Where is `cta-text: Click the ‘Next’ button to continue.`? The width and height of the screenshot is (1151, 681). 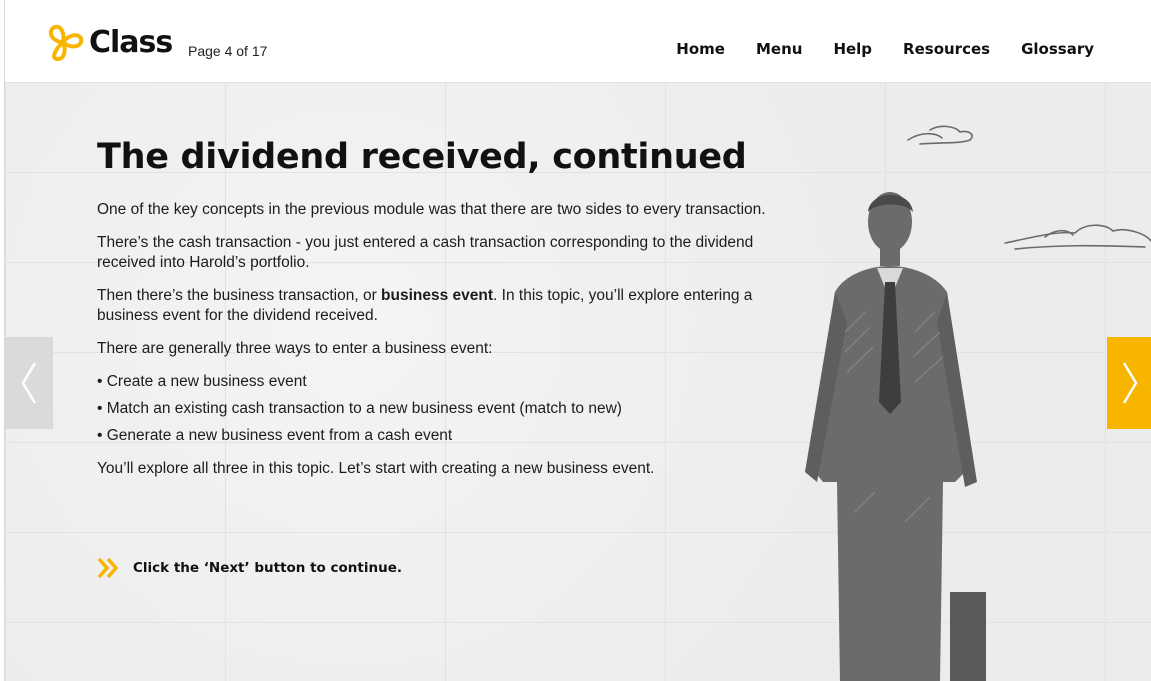 cta-text: Click the ‘Next’ button to continue. is located at coordinates (268, 568).